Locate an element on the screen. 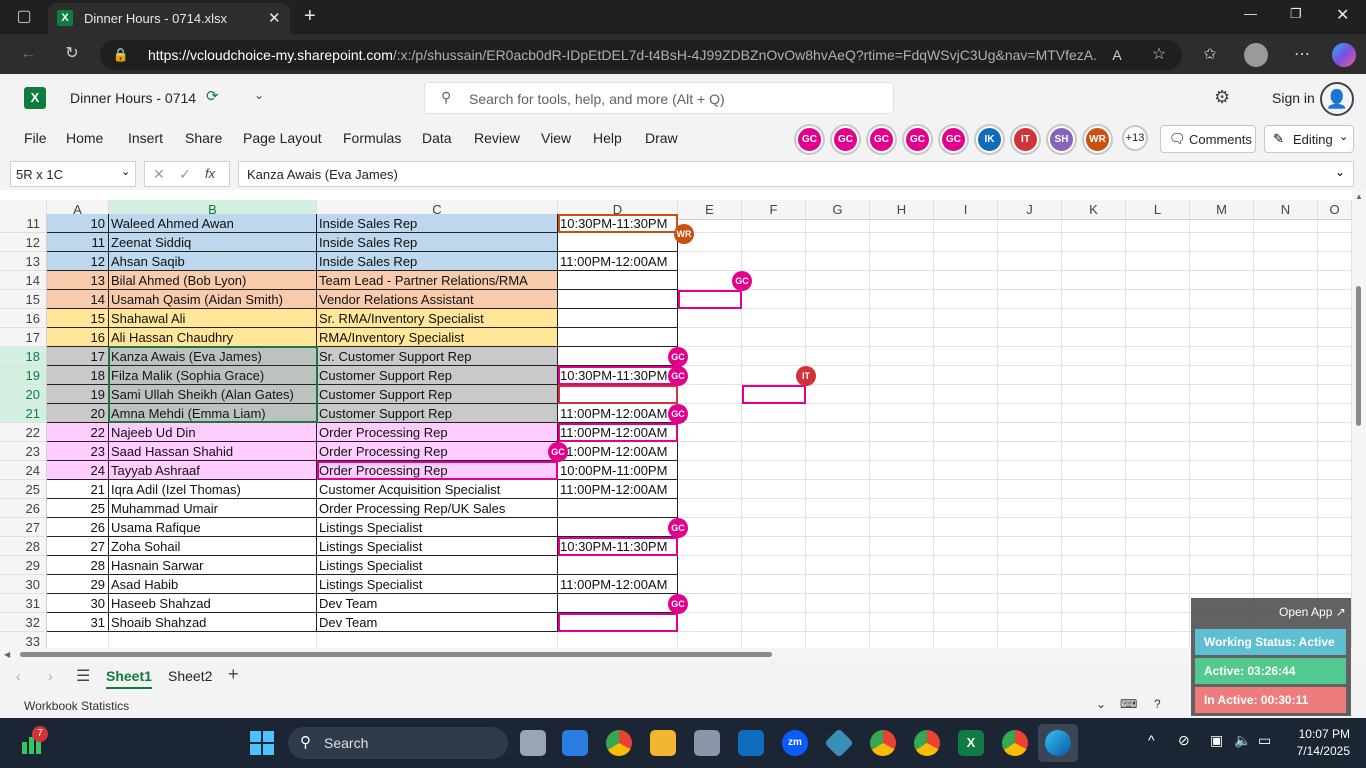 The image size is (1366, 768). cell-d: 11:00PM-12:00AM is located at coordinates (618, 489).